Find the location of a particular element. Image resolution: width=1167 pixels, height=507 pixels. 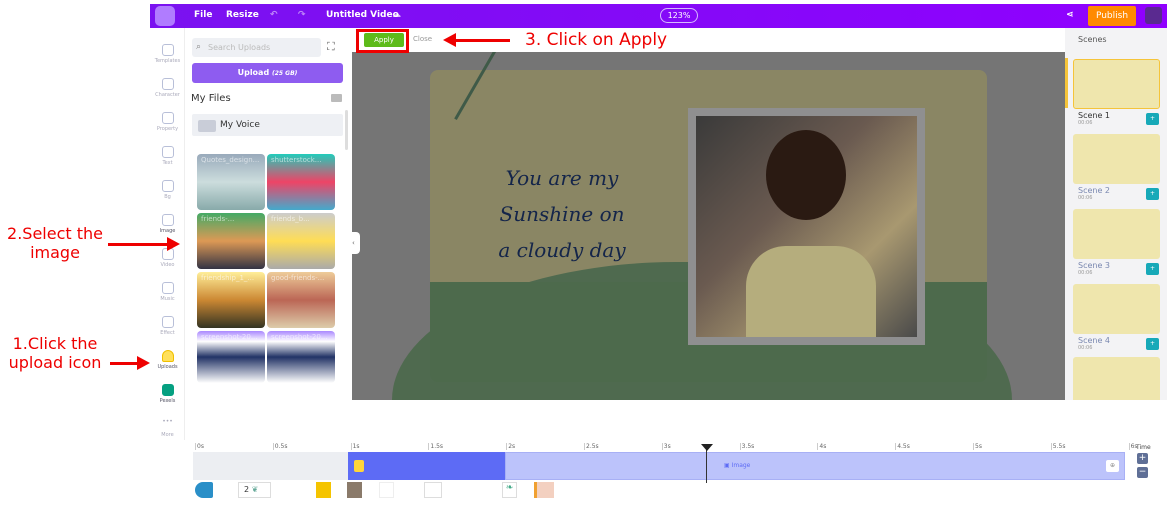

my-files-heading: My Files is located at coordinates (211, 98).